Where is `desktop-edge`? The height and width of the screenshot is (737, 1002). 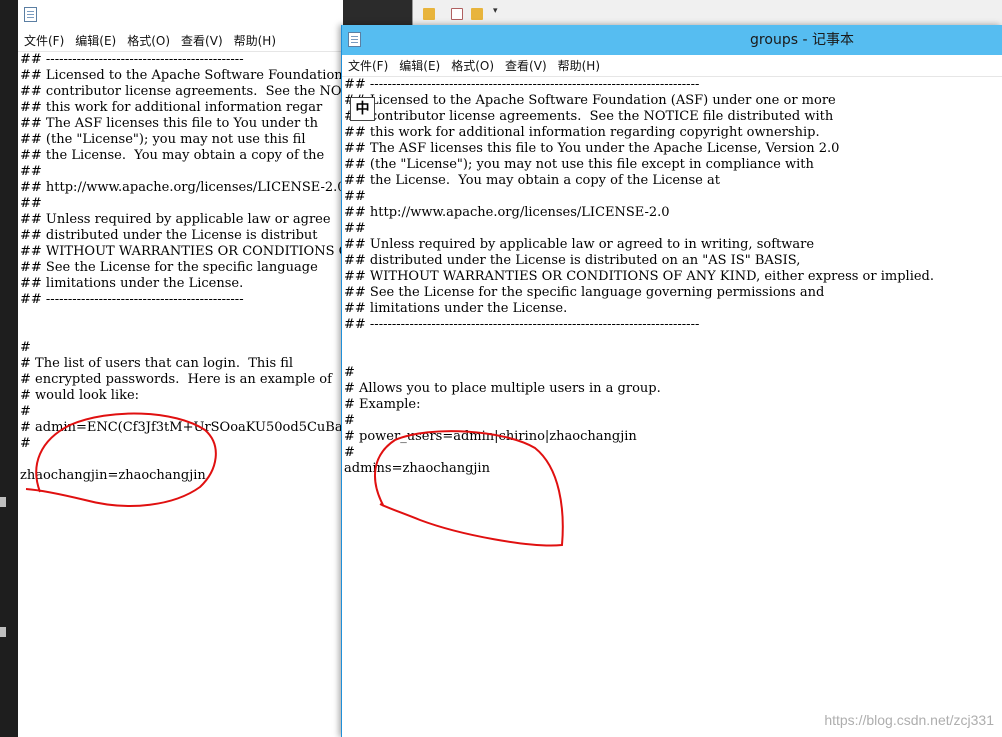
desktop-edge is located at coordinates (9, 368).